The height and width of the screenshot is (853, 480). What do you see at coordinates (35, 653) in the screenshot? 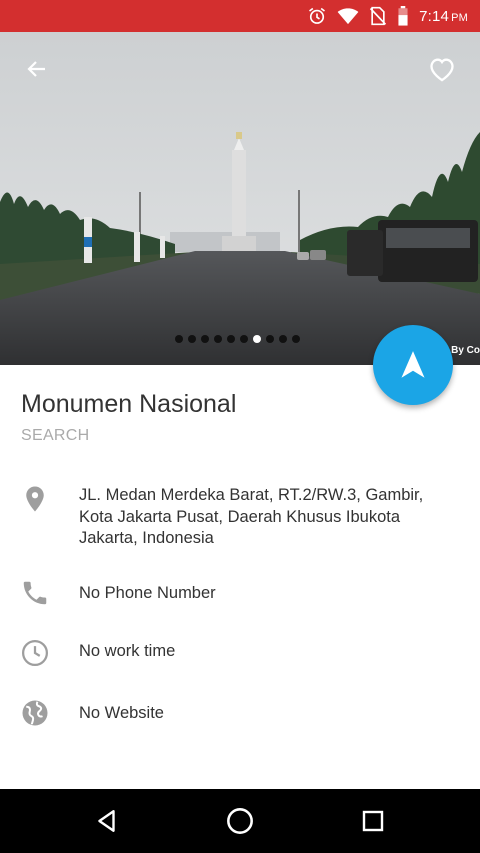
I see `clock-icon` at bounding box center [35, 653].